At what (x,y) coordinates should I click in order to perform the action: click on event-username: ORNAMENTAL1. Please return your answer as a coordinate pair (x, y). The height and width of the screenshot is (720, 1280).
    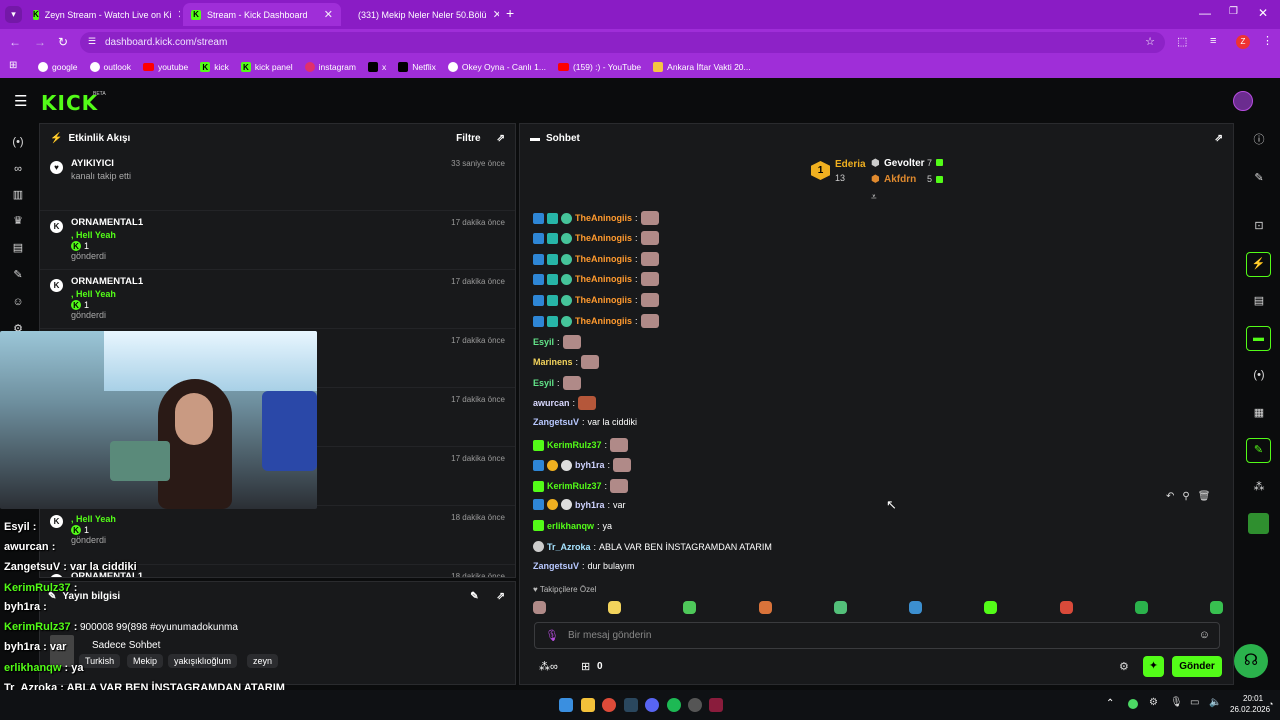
    Looking at the image, I should click on (288, 222).